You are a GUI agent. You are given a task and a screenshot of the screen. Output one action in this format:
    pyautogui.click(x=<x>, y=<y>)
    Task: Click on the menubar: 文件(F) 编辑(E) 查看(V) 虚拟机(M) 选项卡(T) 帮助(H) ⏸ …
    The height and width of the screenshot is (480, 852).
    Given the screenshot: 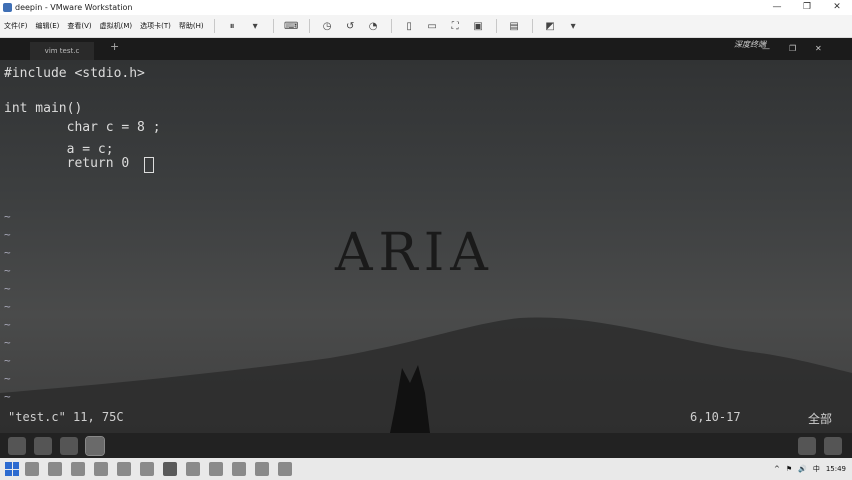 What is the action you would take?
    pyautogui.click(x=426, y=26)
    